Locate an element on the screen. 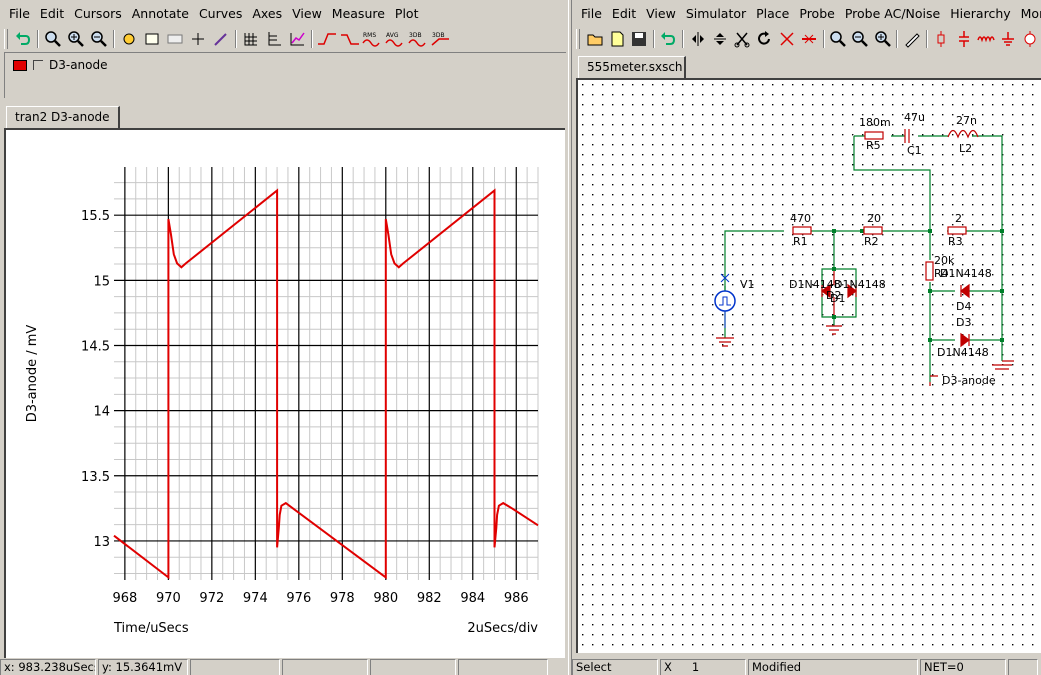 This screenshot has height=675, width=1041. x-tick-label: 980 is located at coordinates (385, 598).